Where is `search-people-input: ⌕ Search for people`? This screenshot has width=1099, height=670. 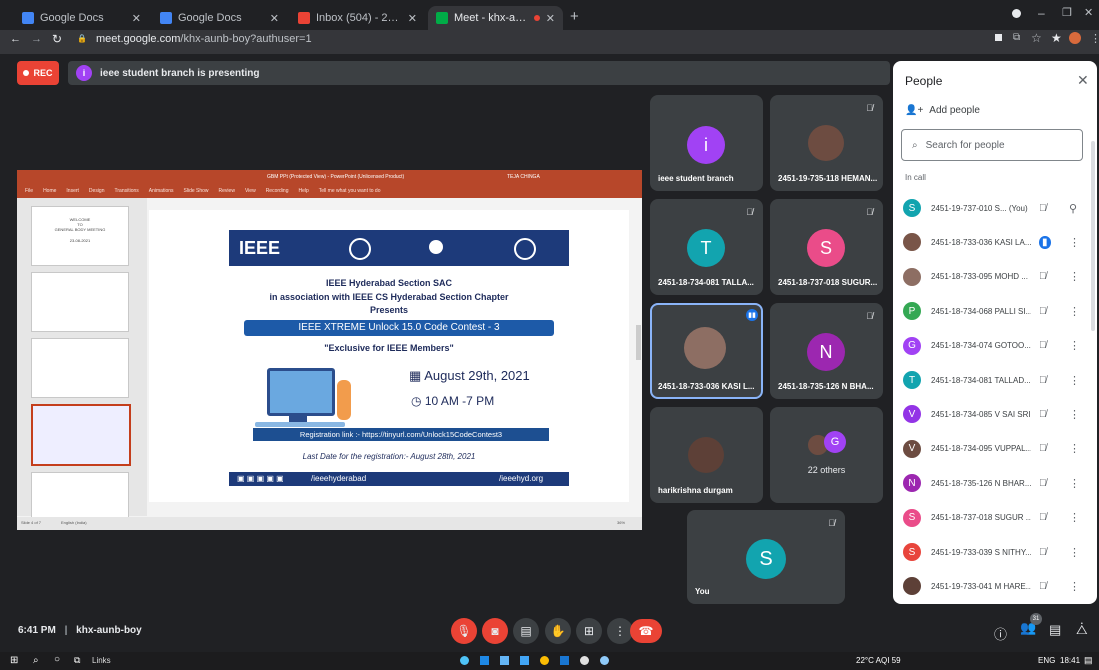 search-people-input: ⌕ Search for people is located at coordinates (992, 145).